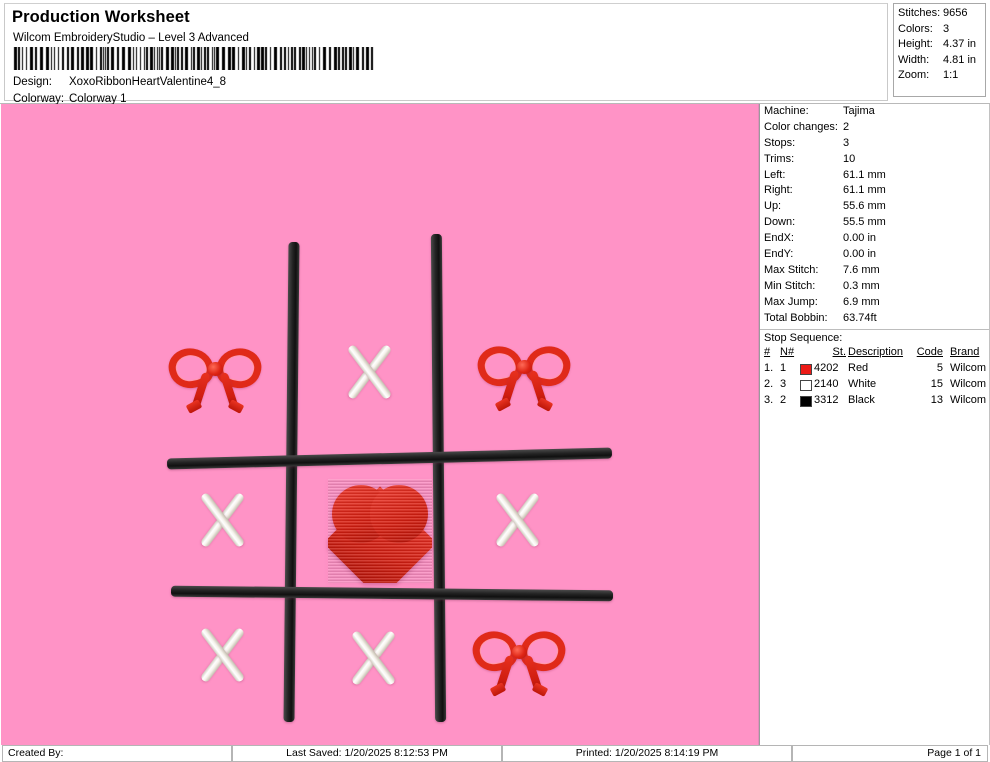 The width and height of the screenshot is (990, 762). I want to click on stop-row-code: 5, so click(939, 368).